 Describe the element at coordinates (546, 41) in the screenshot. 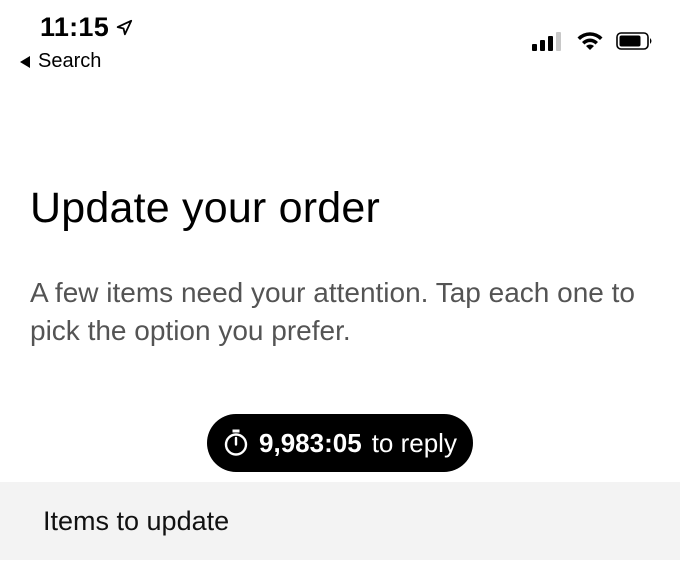

I see `cellular-signal-icon` at that location.